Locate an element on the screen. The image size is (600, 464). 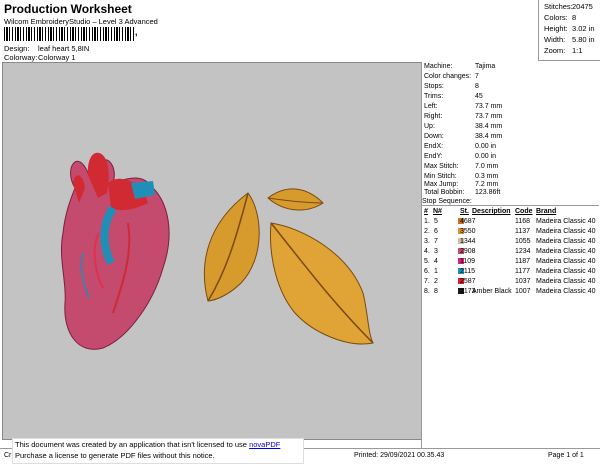
stat-label: Height: is located at coordinates (556, 28).